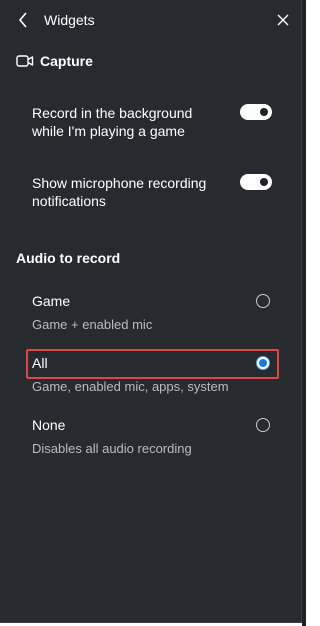  I want to click on radio-option-none: None Disables all audio recording, so click(153, 437).